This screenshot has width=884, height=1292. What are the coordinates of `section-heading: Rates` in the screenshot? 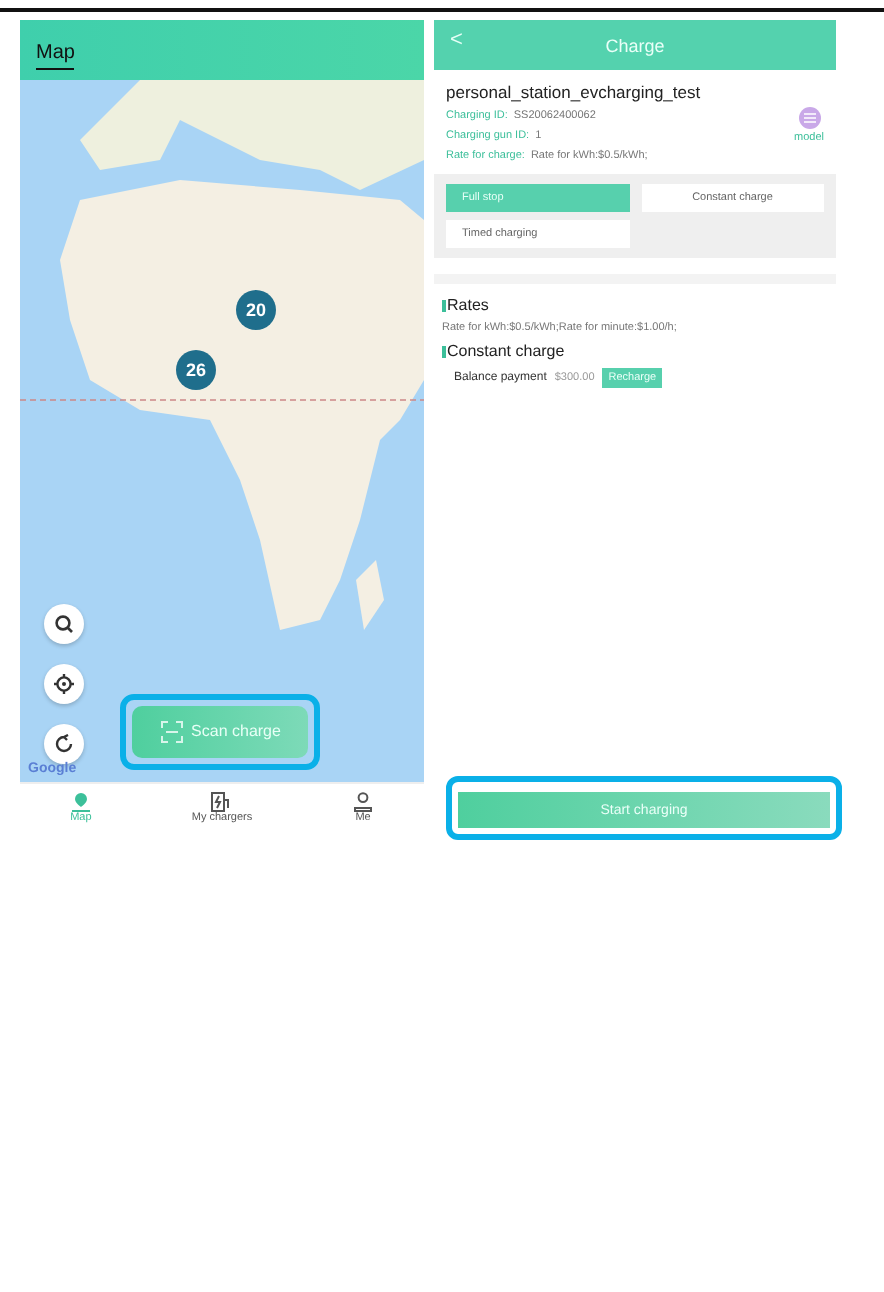 It's located at (468, 305).